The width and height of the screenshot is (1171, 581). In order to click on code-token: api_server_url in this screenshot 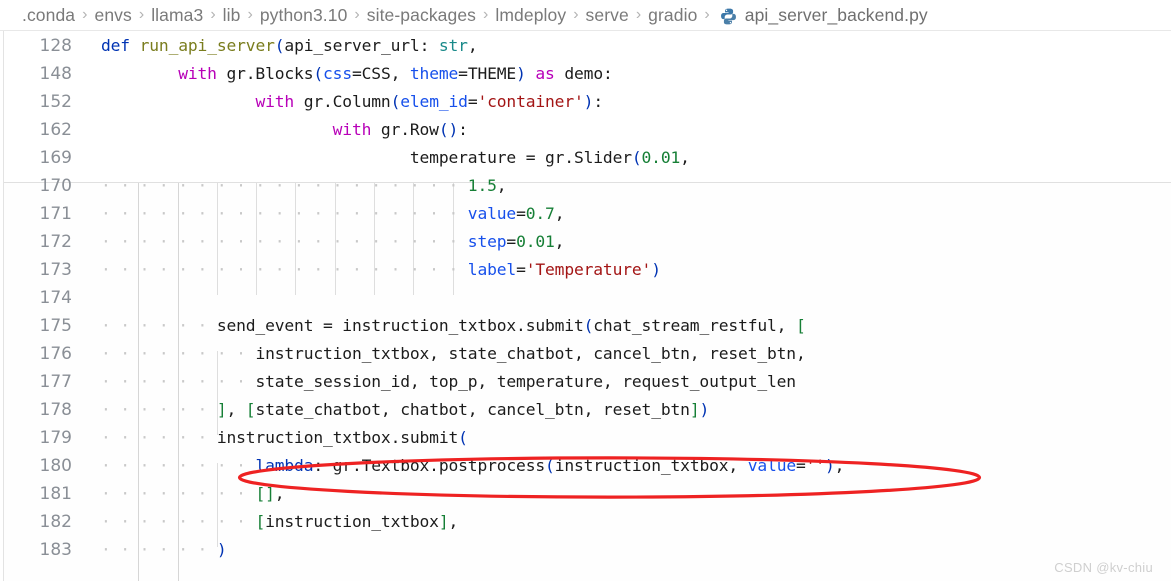, I will do `click(352, 45)`.